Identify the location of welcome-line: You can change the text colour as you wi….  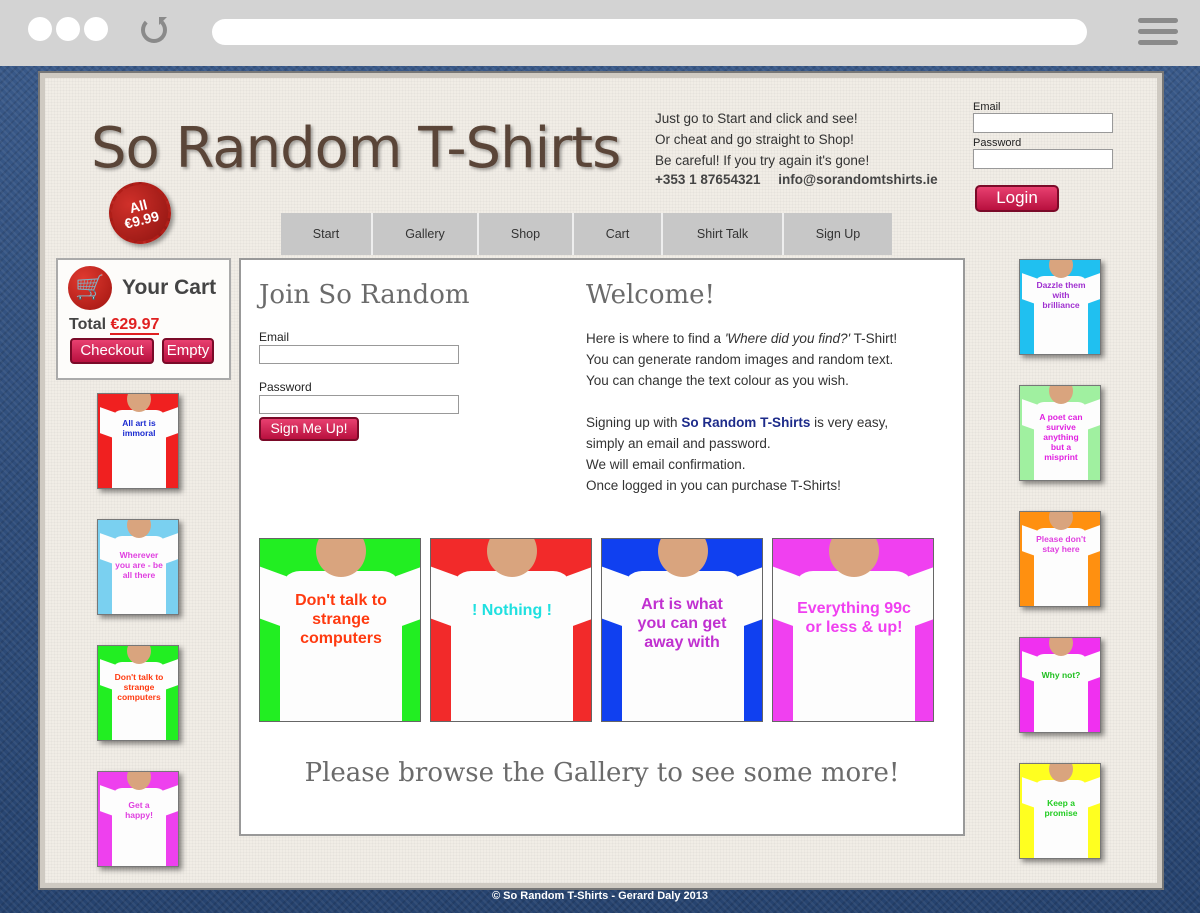
(717, 380).